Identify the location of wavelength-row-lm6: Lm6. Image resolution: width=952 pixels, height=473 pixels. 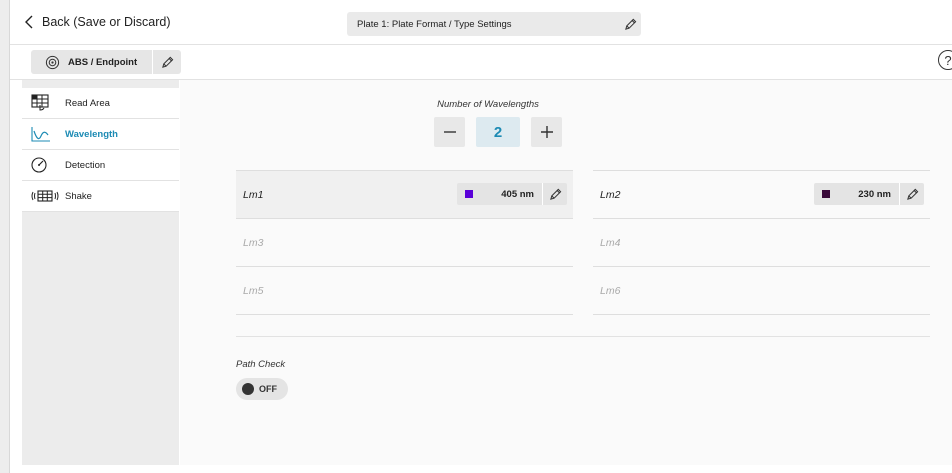
(761, 291).